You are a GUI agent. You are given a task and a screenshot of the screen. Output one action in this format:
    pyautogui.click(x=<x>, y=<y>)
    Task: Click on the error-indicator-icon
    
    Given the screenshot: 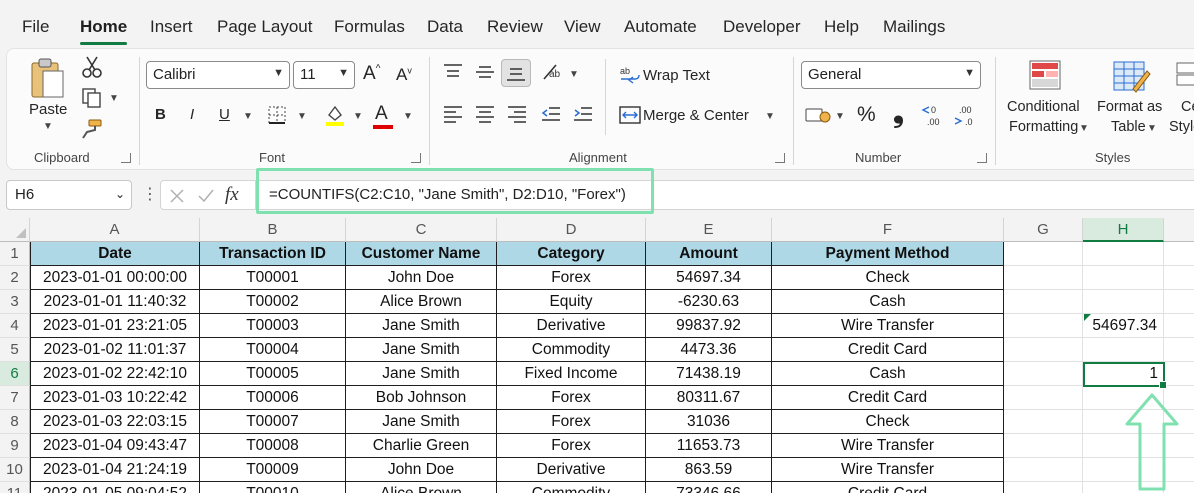 What is the action you would take?
    pyautogui.click(x=1087, y=317)
    